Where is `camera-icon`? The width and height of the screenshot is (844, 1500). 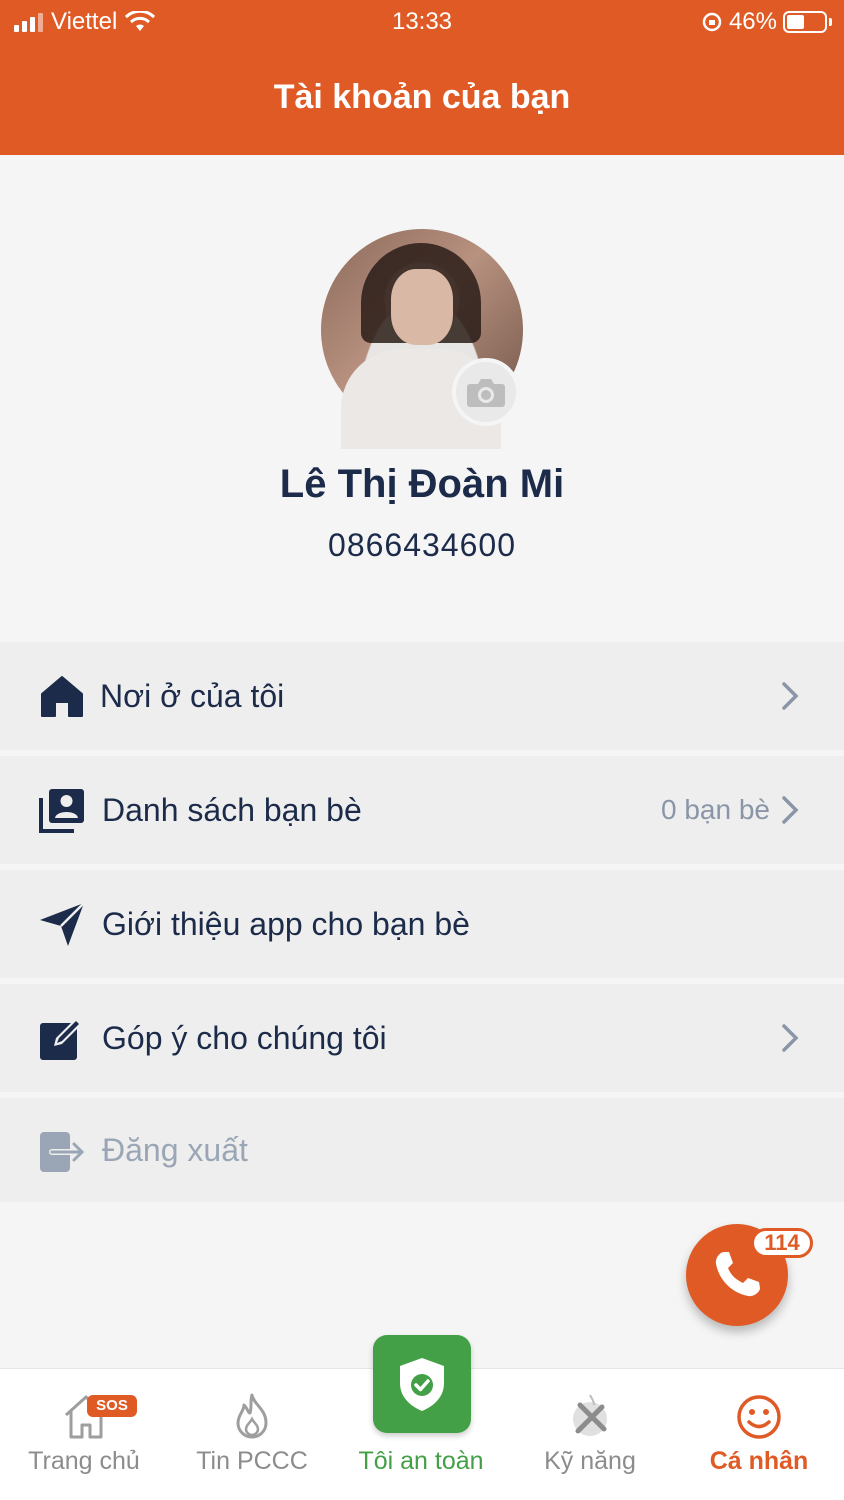
camera-icon is located at coordinates (486, 393).